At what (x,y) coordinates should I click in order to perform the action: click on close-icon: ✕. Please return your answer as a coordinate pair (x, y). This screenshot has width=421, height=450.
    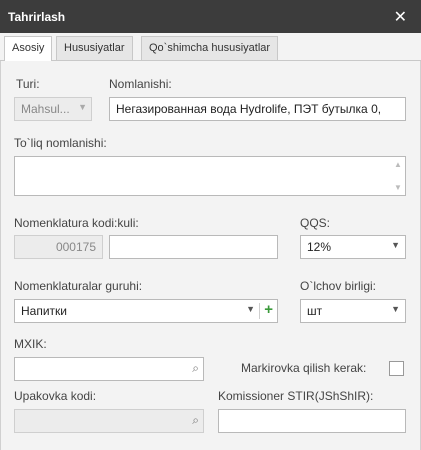
    Looking at the image, I should click on (400, 17).